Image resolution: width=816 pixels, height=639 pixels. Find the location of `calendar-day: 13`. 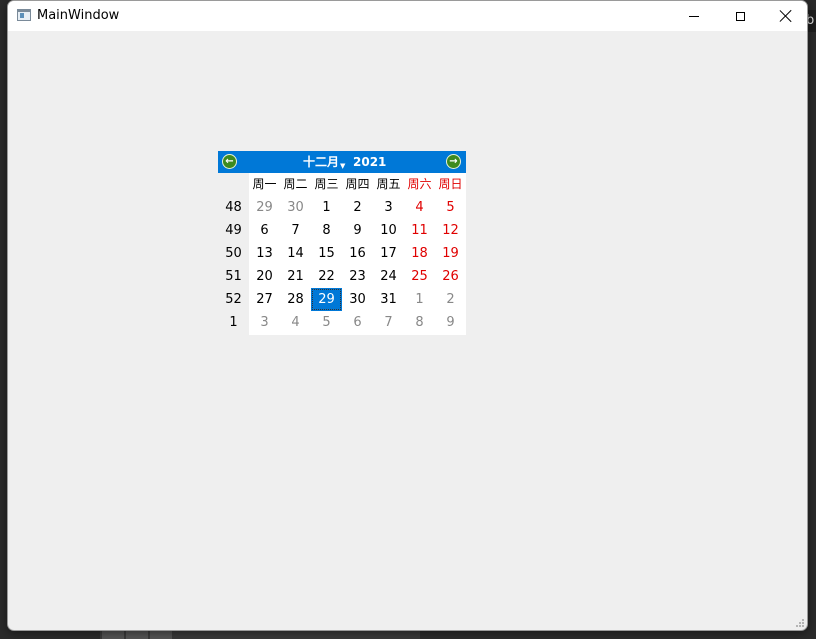

calendar-day: 13 is located at coordinates (264, 253).